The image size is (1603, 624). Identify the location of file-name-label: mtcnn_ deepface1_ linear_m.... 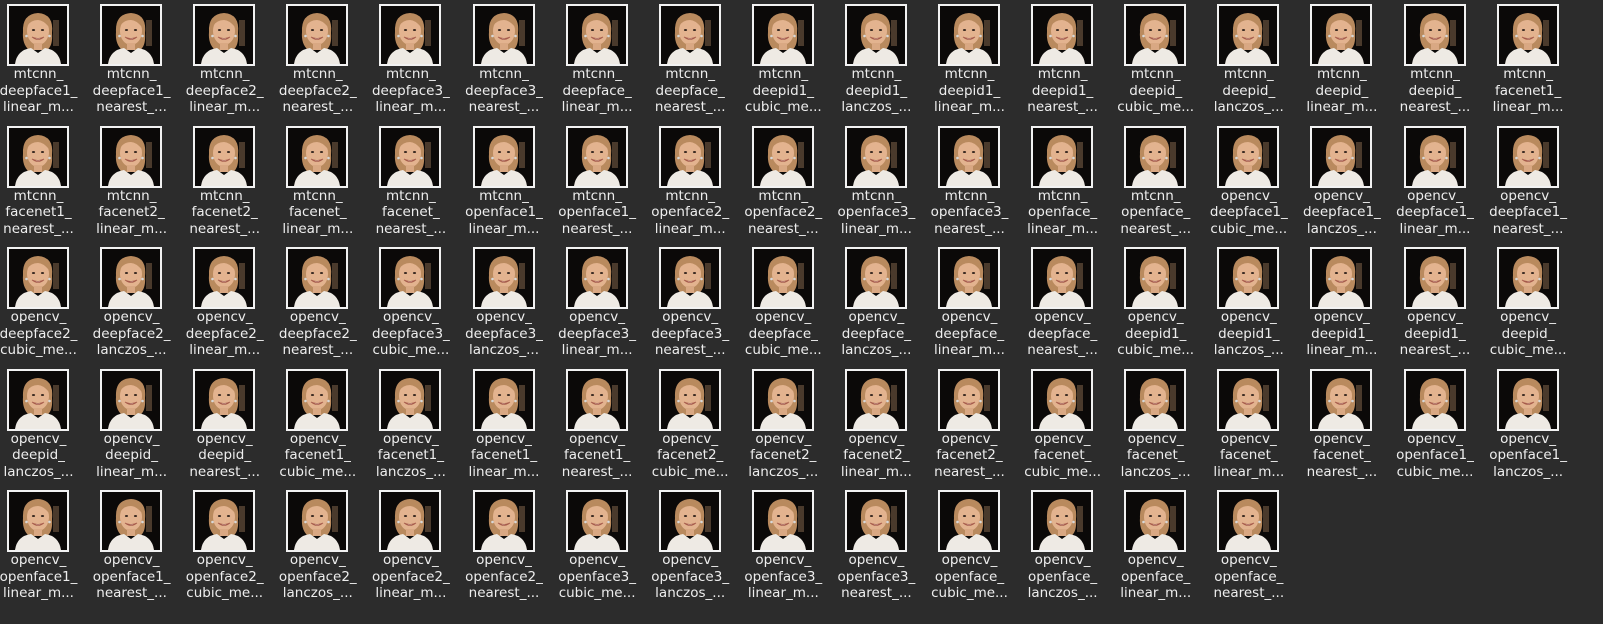
(42, 91).